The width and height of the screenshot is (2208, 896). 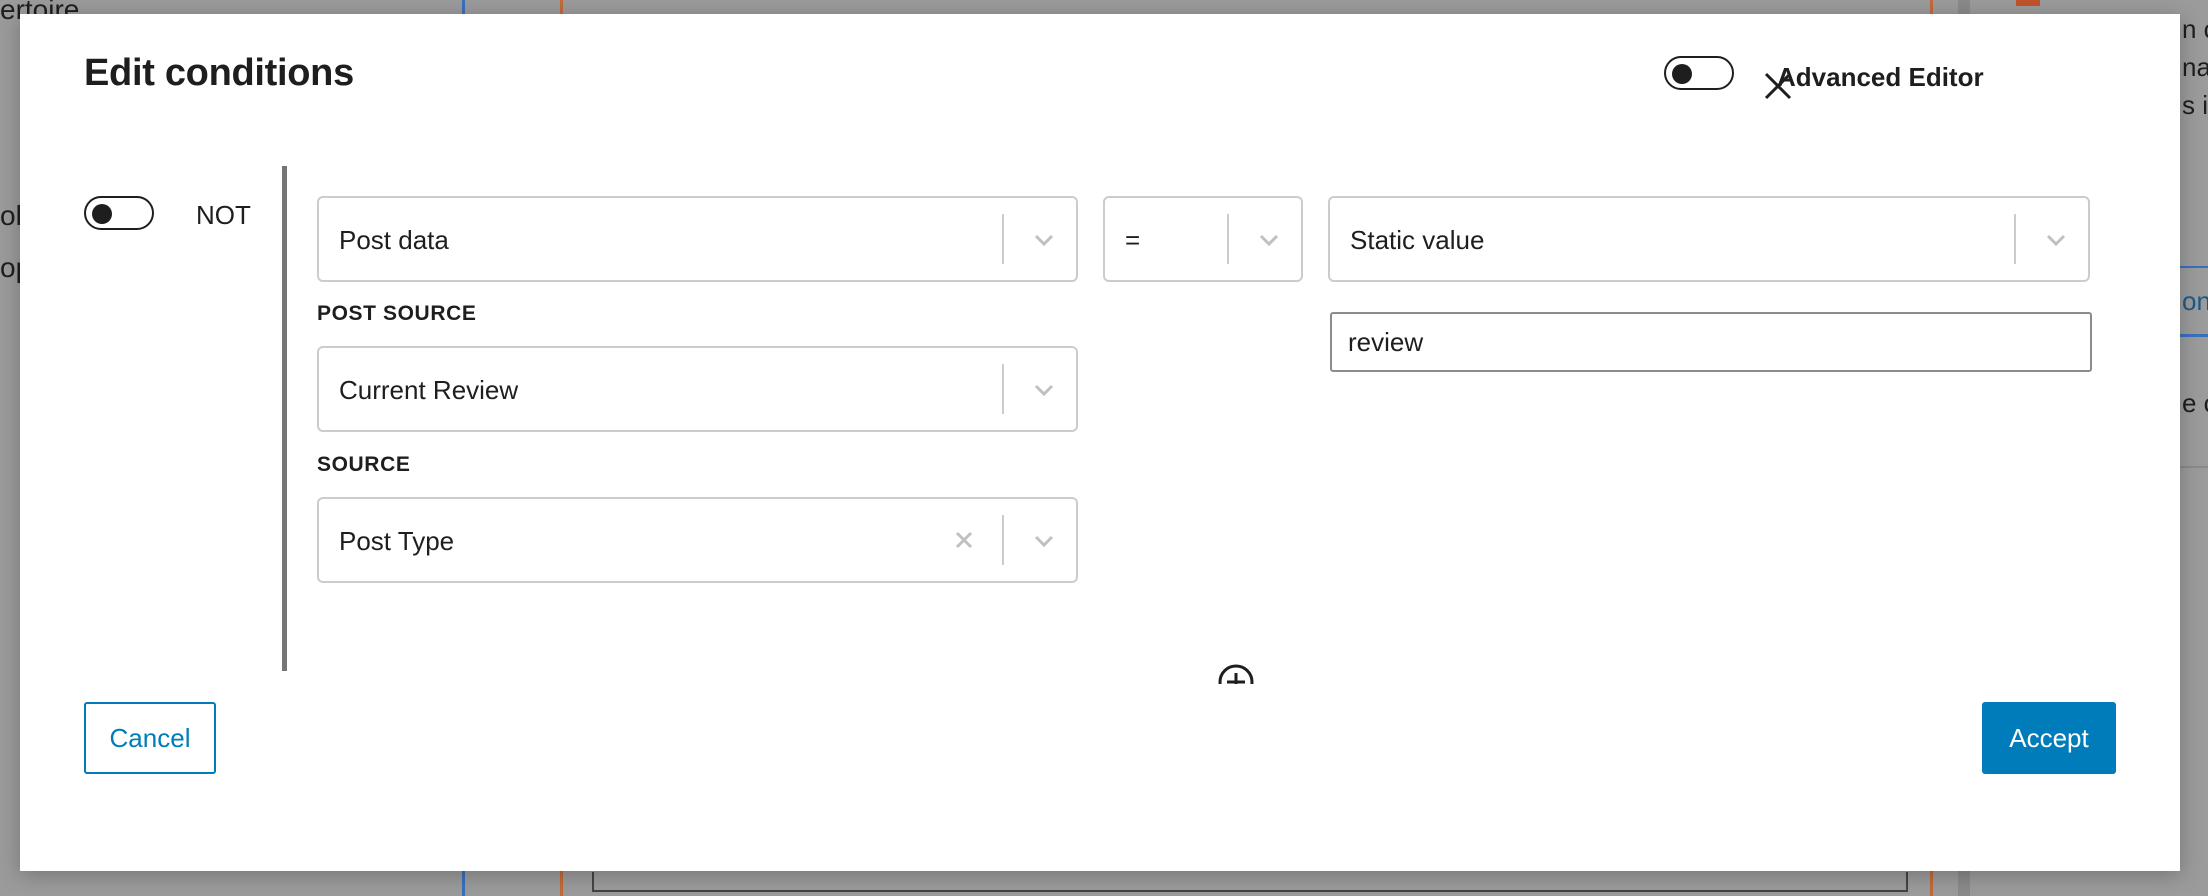 What do you see at coordinates (394, 240) in the screenshot?
I see `select-value: Post data` at bounding box center [394, 240].